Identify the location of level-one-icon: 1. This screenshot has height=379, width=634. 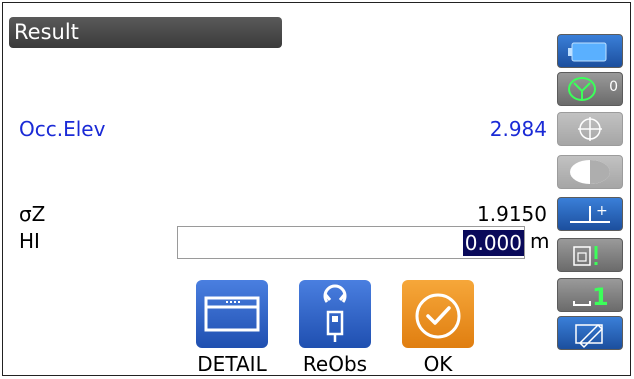
(591, 297).